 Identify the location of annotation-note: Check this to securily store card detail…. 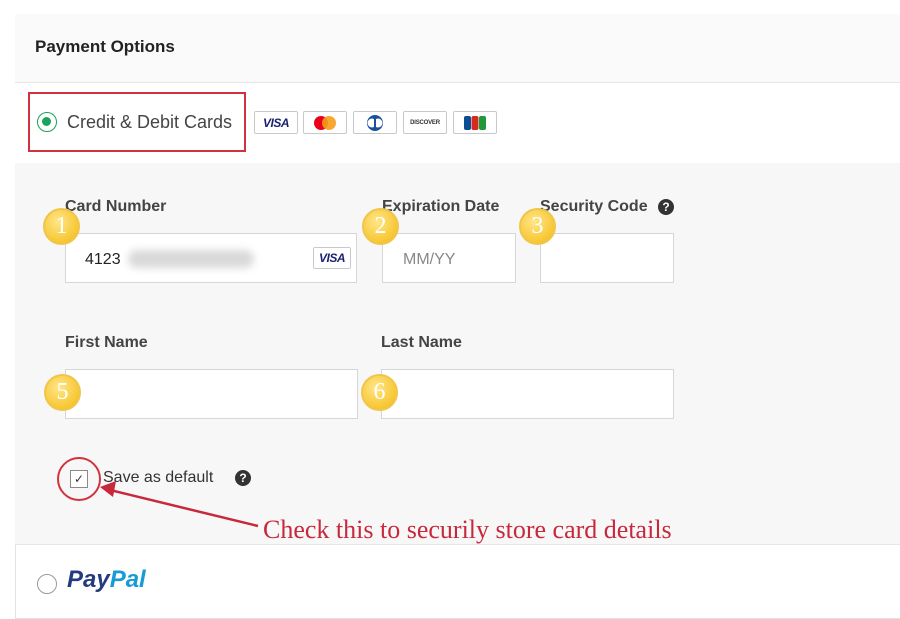
(467, 529).